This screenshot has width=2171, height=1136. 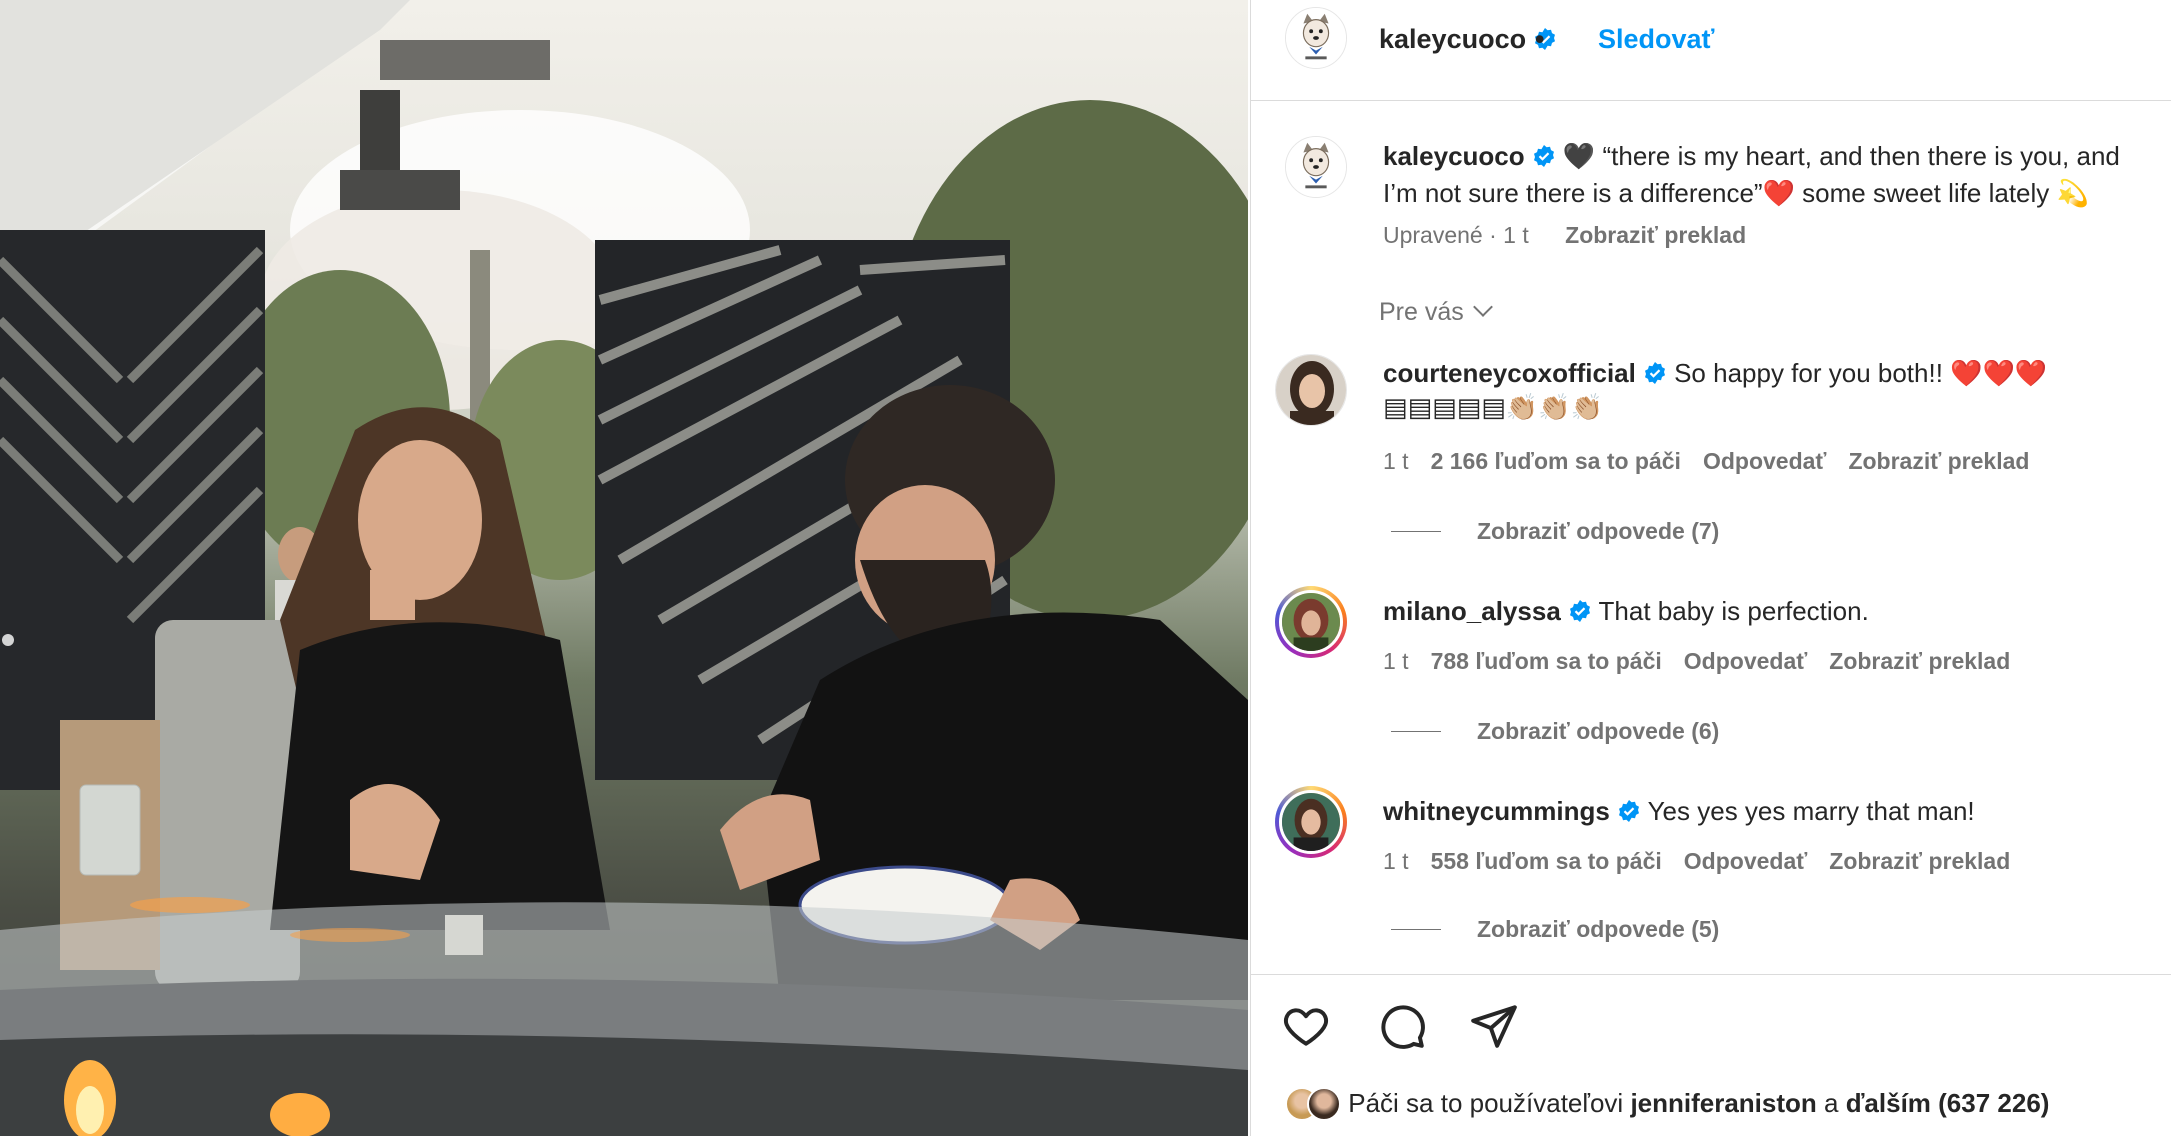 I want to click on author-username: kaleycuoco, so click(x=1468, y=39).